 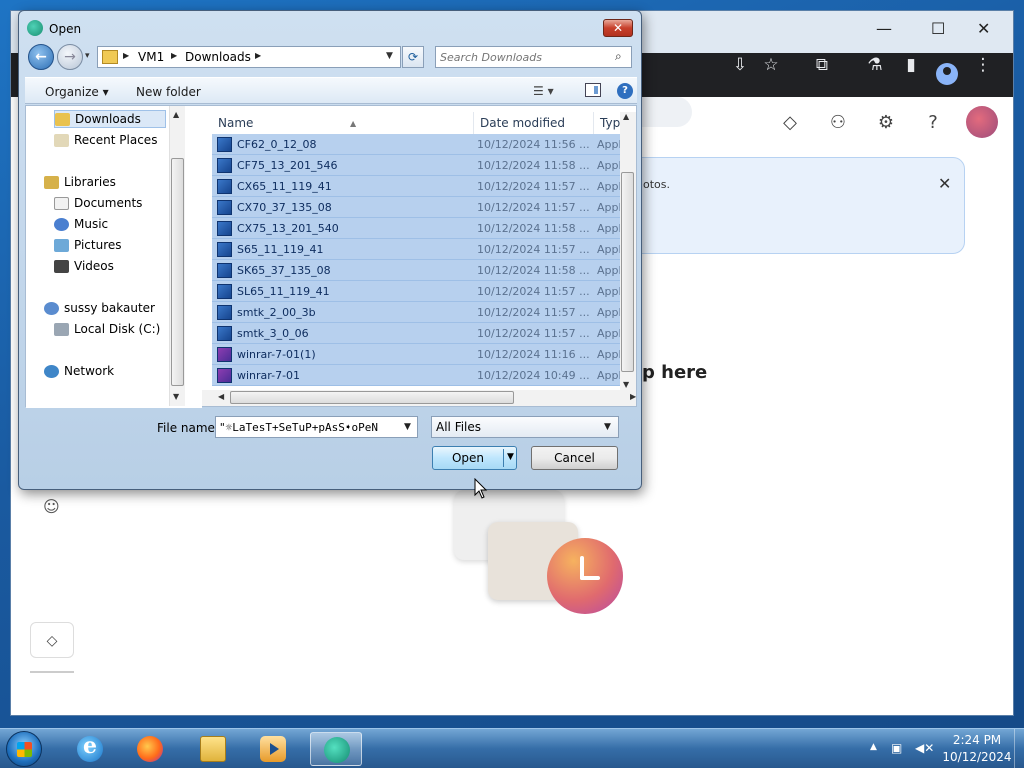 I want to click on search-box: ⌕, so click(x=533, y=57).